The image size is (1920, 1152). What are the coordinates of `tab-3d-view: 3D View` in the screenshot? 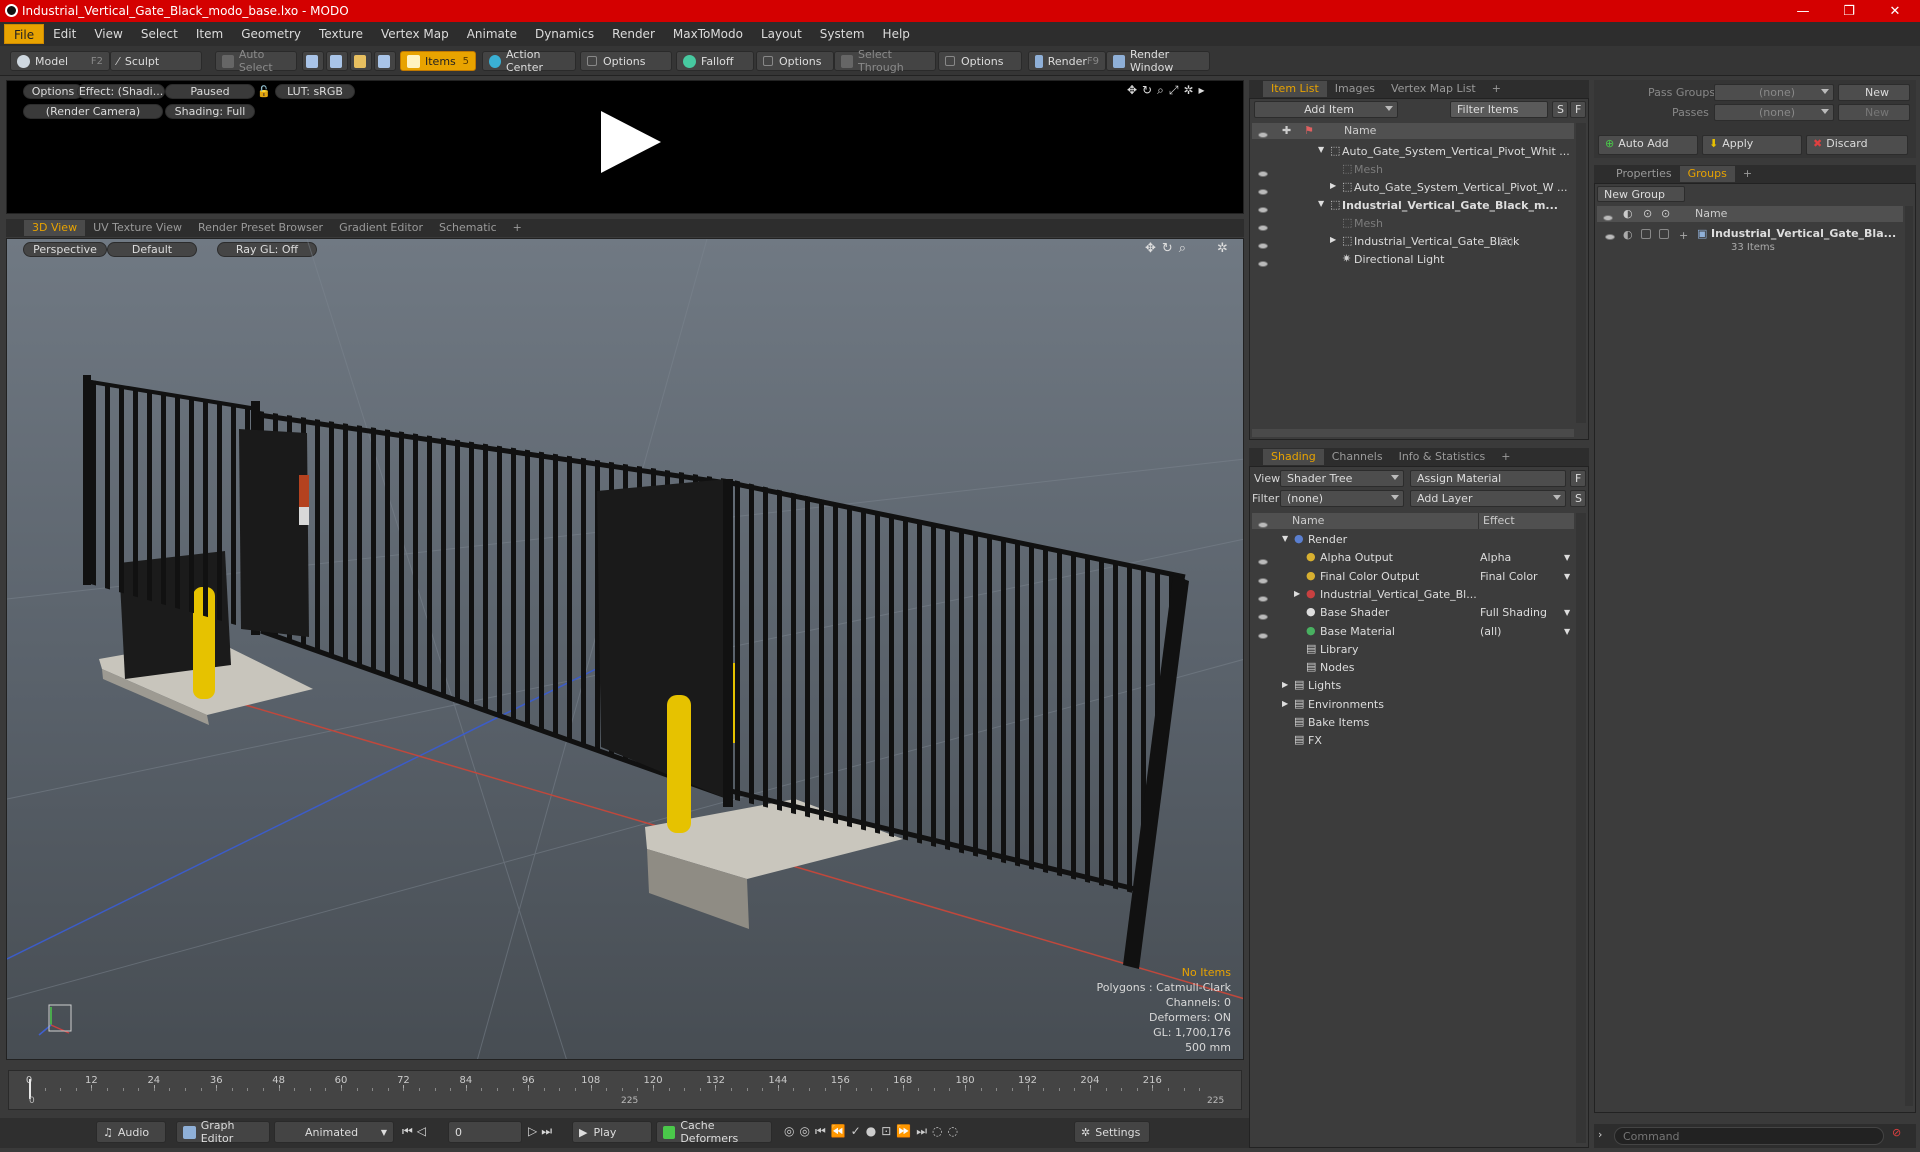 It's located at (55, 228).